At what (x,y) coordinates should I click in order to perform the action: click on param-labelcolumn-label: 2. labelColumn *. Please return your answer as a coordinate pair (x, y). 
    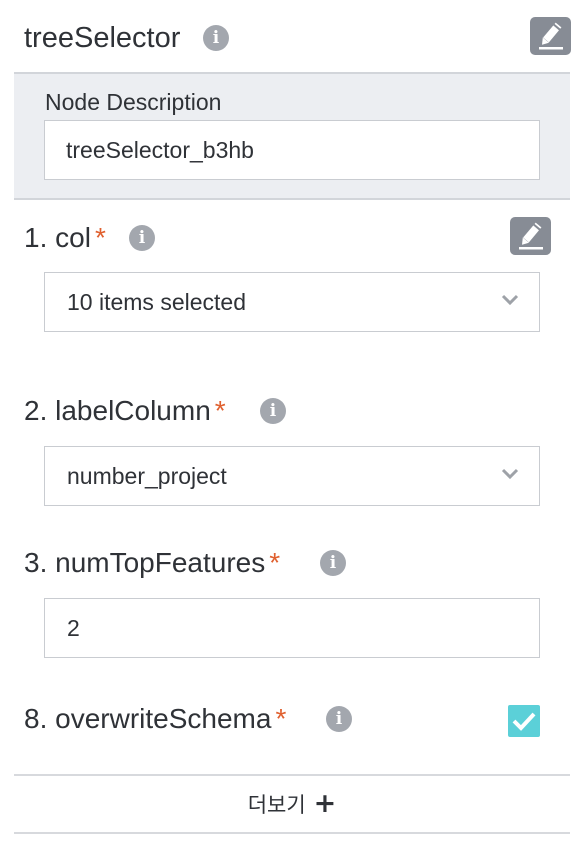
    Looking at the image, I should click on (125, 411).